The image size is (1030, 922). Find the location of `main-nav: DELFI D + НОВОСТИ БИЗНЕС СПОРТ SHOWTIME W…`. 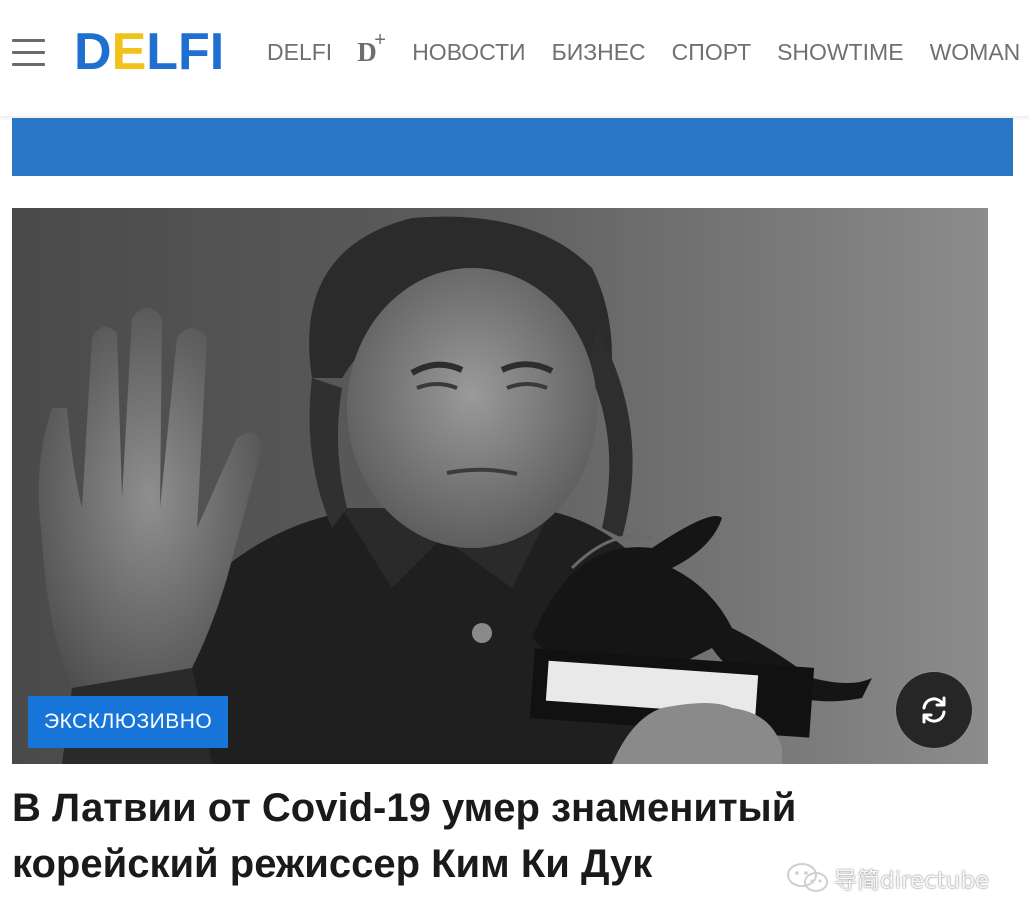

main-nav: DELFI D + НОВОСТИ БИЗНЕС СПОРТ SHOWTIME W… is located at coordinates (644, 49).